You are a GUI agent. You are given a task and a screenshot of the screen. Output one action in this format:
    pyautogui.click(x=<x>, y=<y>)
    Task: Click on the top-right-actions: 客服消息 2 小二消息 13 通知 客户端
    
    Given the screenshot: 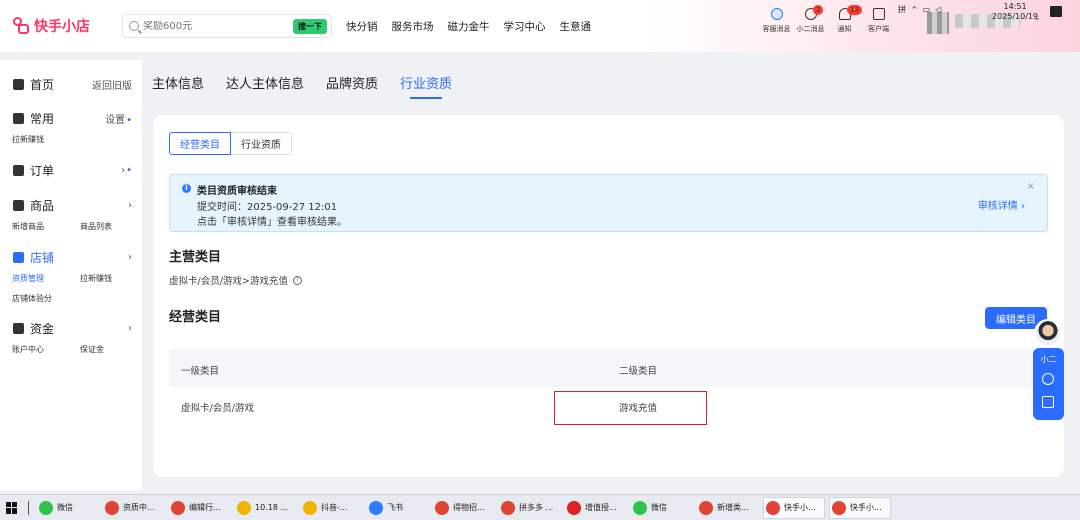 What is the action you would take?
    pyautogui.click(x=828, y=19)
    